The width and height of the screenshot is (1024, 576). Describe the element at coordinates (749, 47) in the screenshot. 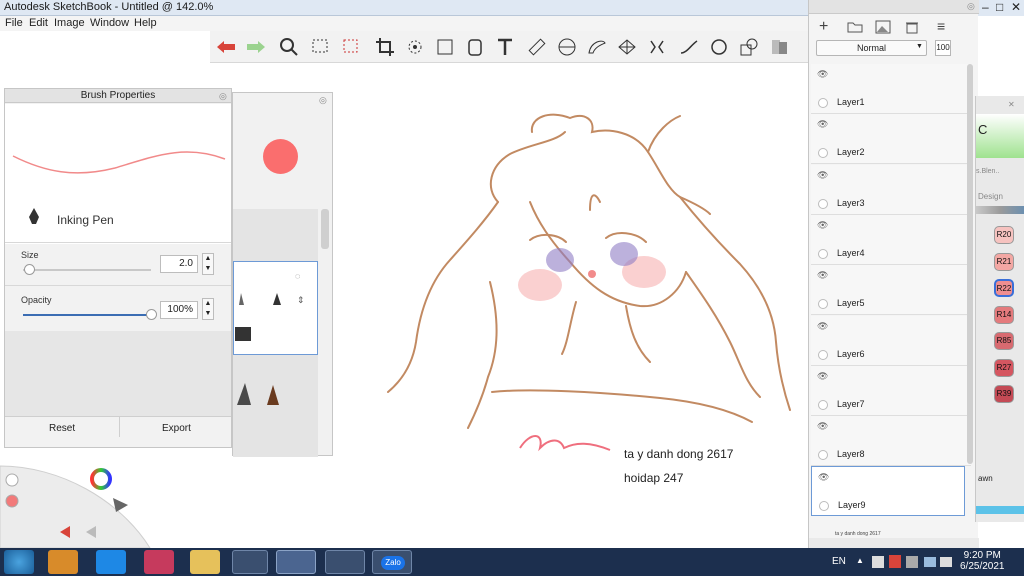

I see `shapes-icon` at that location.